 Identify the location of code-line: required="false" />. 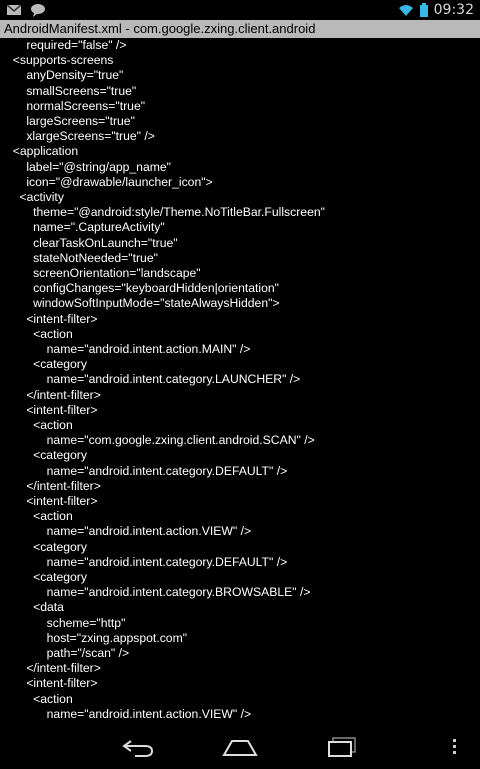
(66, 45).